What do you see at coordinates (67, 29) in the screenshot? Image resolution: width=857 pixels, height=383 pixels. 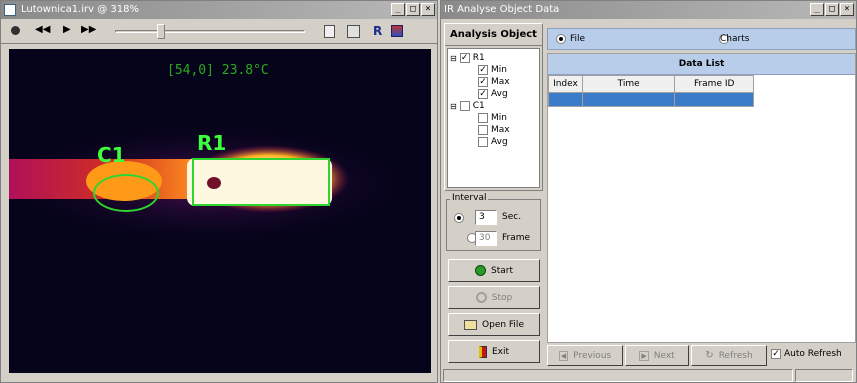 I see `play-icon: ▶` at bounding box center [67, 29].